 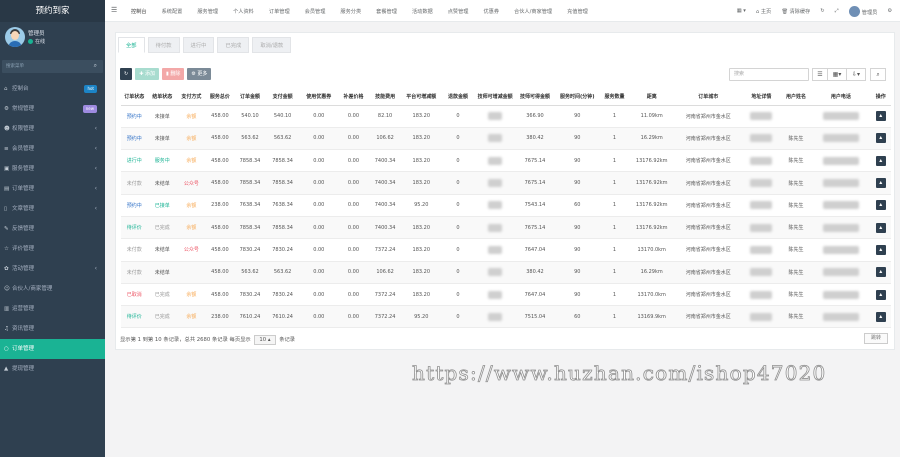 I want to click on sidebar-item-12: ♫ 资讯管理, so click(x=52, y=329).